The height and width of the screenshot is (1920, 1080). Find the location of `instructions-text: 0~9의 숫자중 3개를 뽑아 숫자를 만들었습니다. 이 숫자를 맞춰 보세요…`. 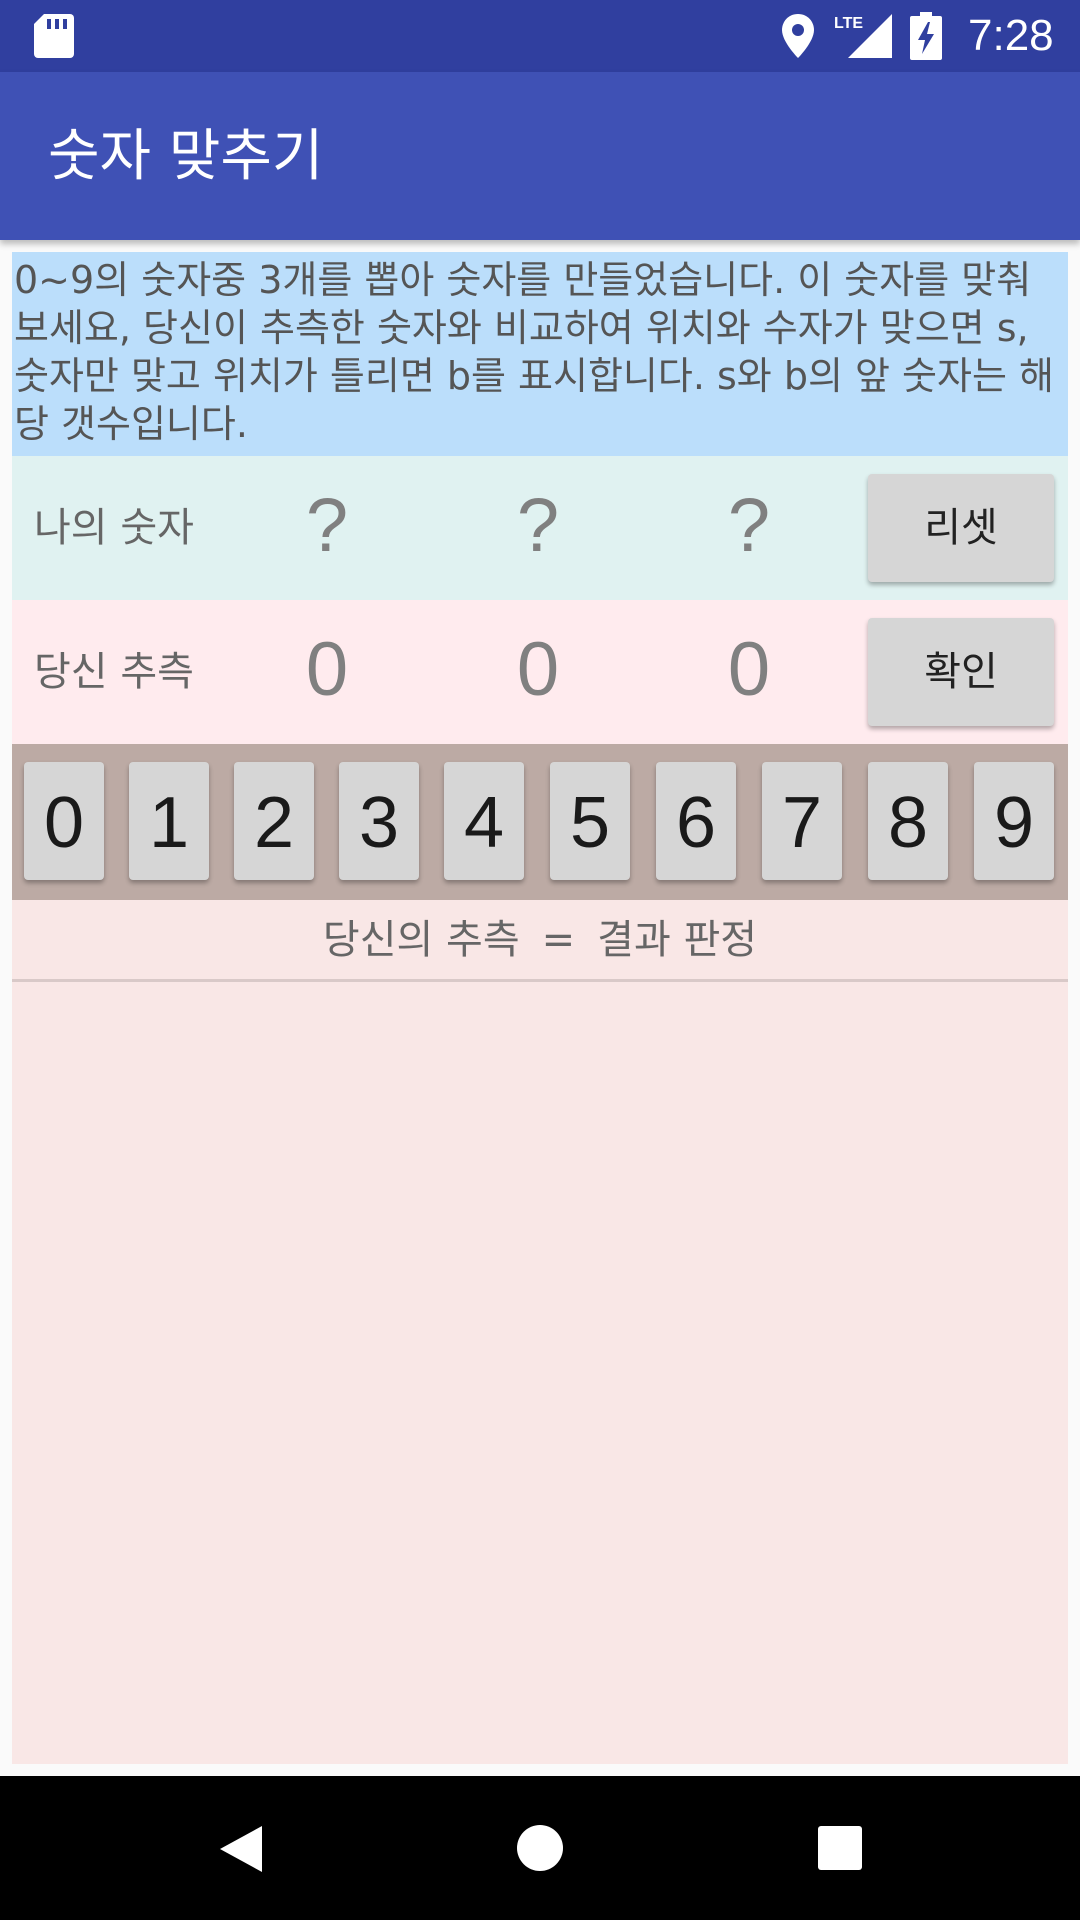

instructions-text: 0~9의 숫자중 3개를 뽑아 숫자를 만들었습니다. 이 숫자를 맞춰 보세요… is located at coordinates (540, 354).